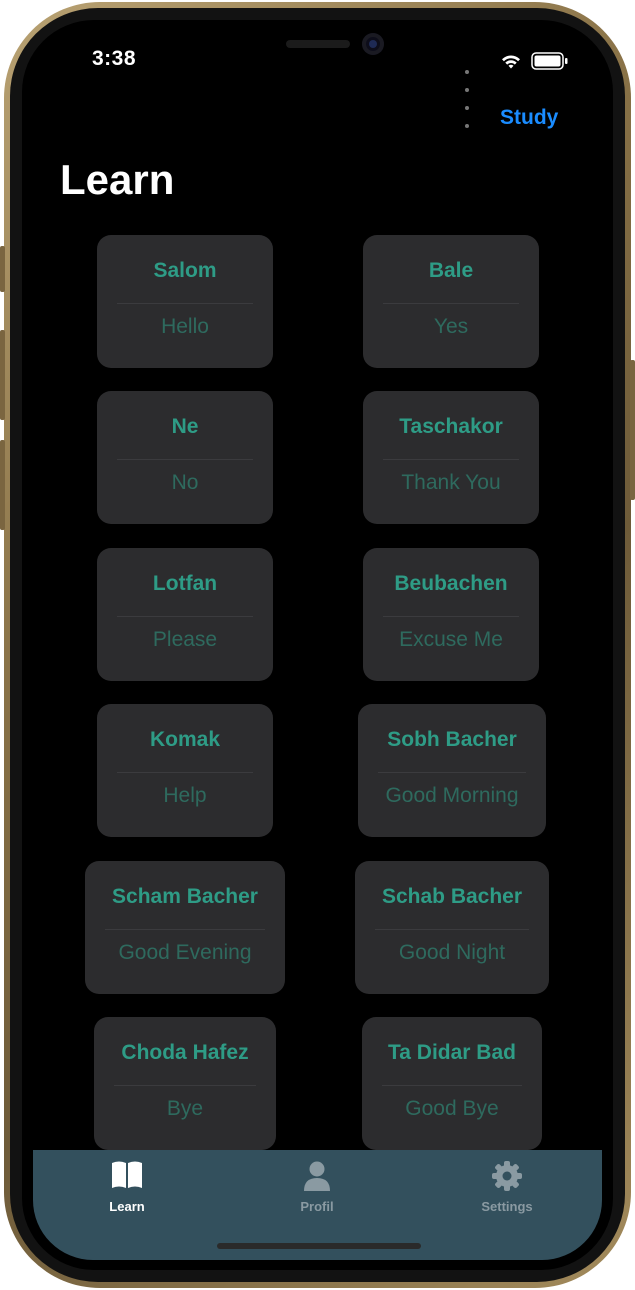 The width and height of the screenshot is (635, 1290). I want to click on phrase-card: Lotfan Please, so click(185, 614).